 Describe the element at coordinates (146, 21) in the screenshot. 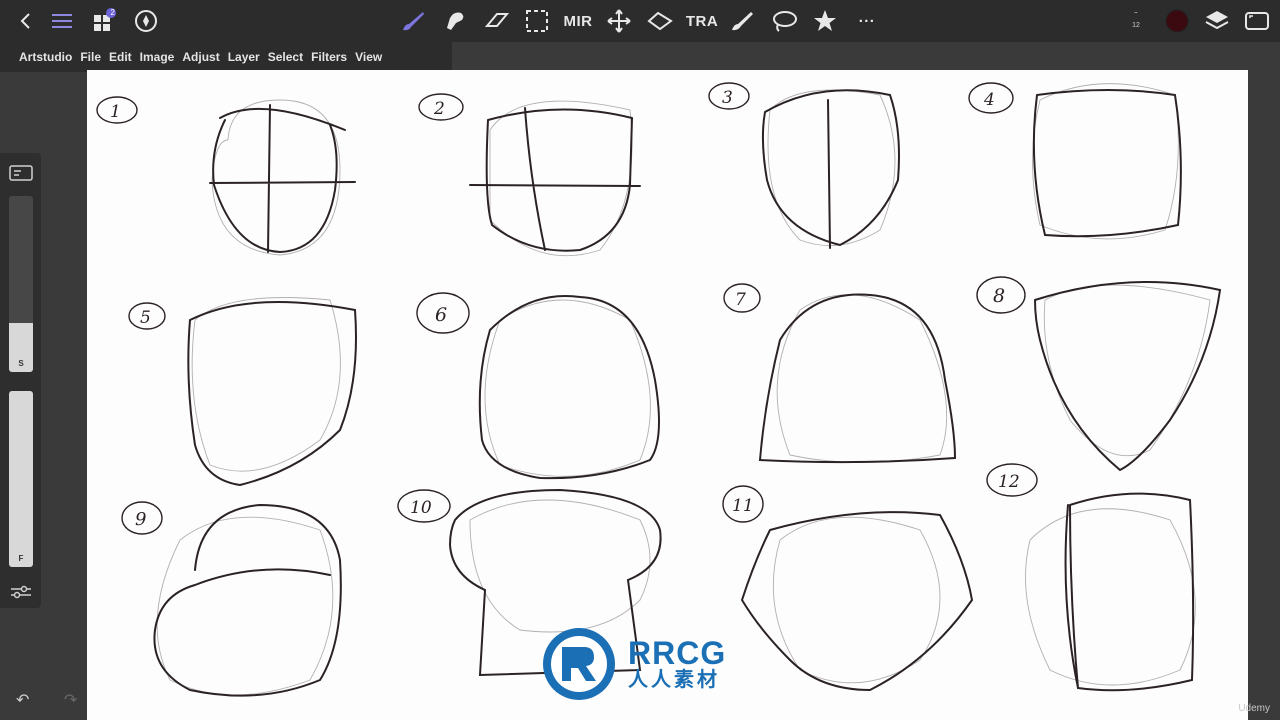

I see `brush-shield-icon` at that location.